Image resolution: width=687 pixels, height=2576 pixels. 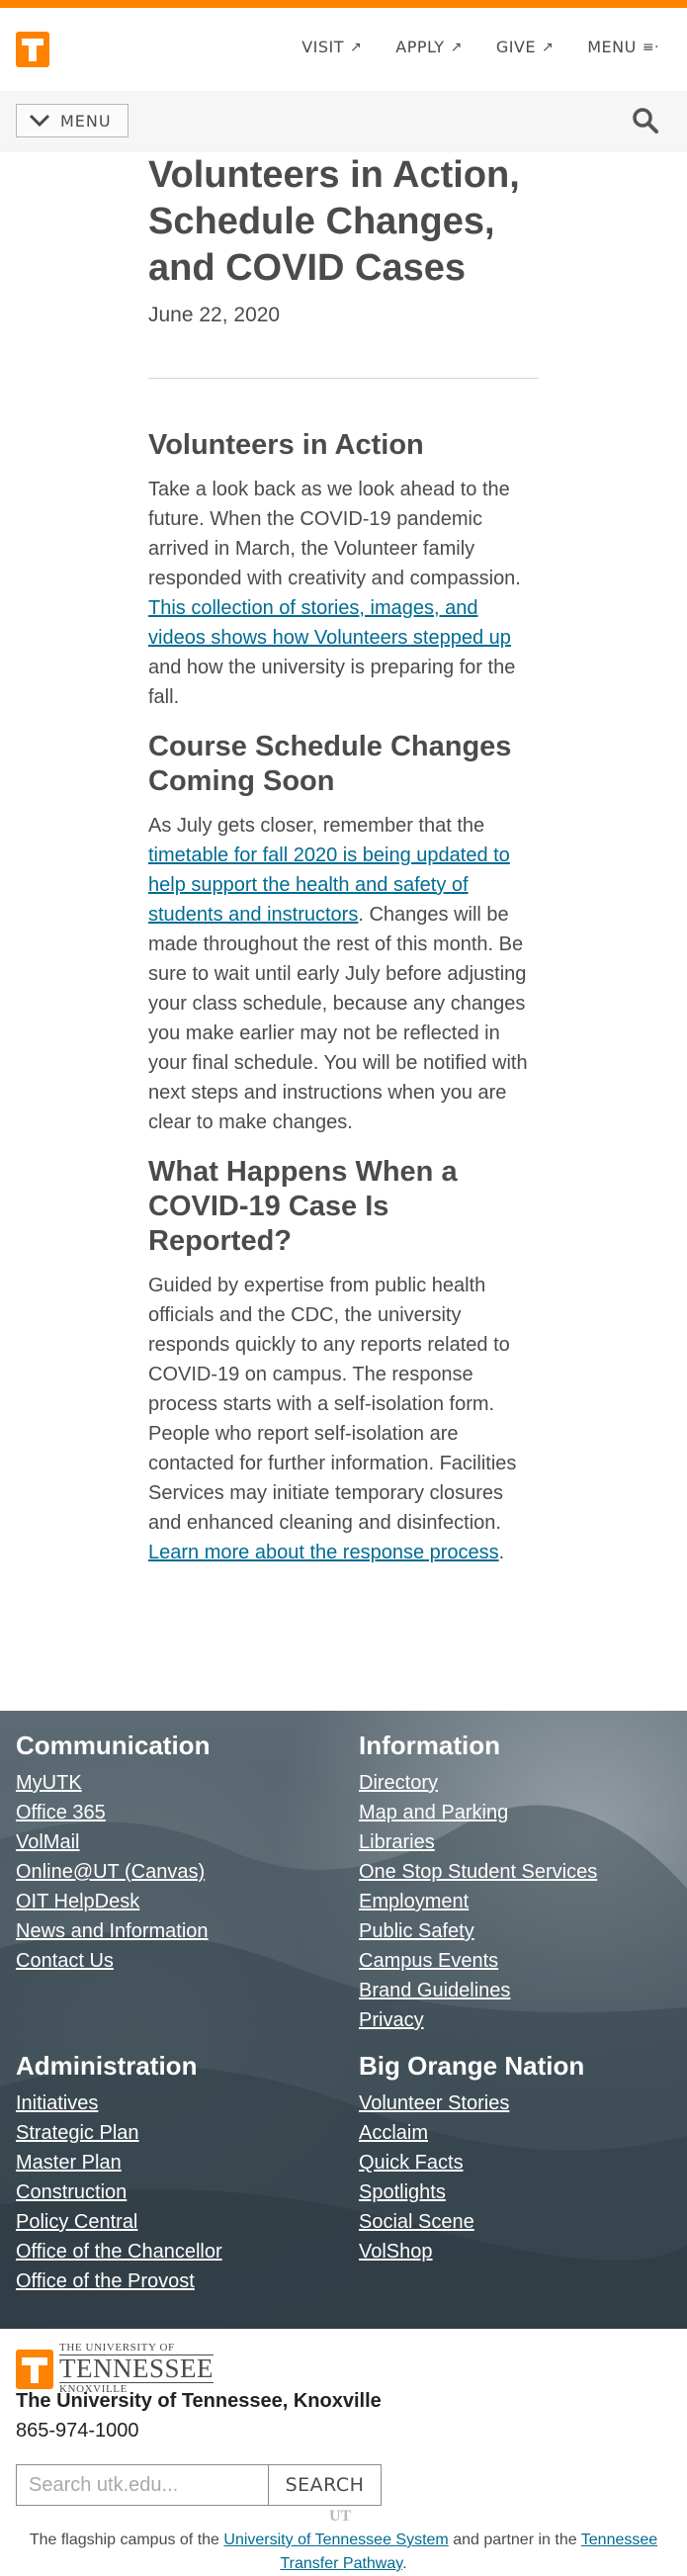 I want to click on footer-link-provost: Office of the Provost, so click(x=106, y=2281).